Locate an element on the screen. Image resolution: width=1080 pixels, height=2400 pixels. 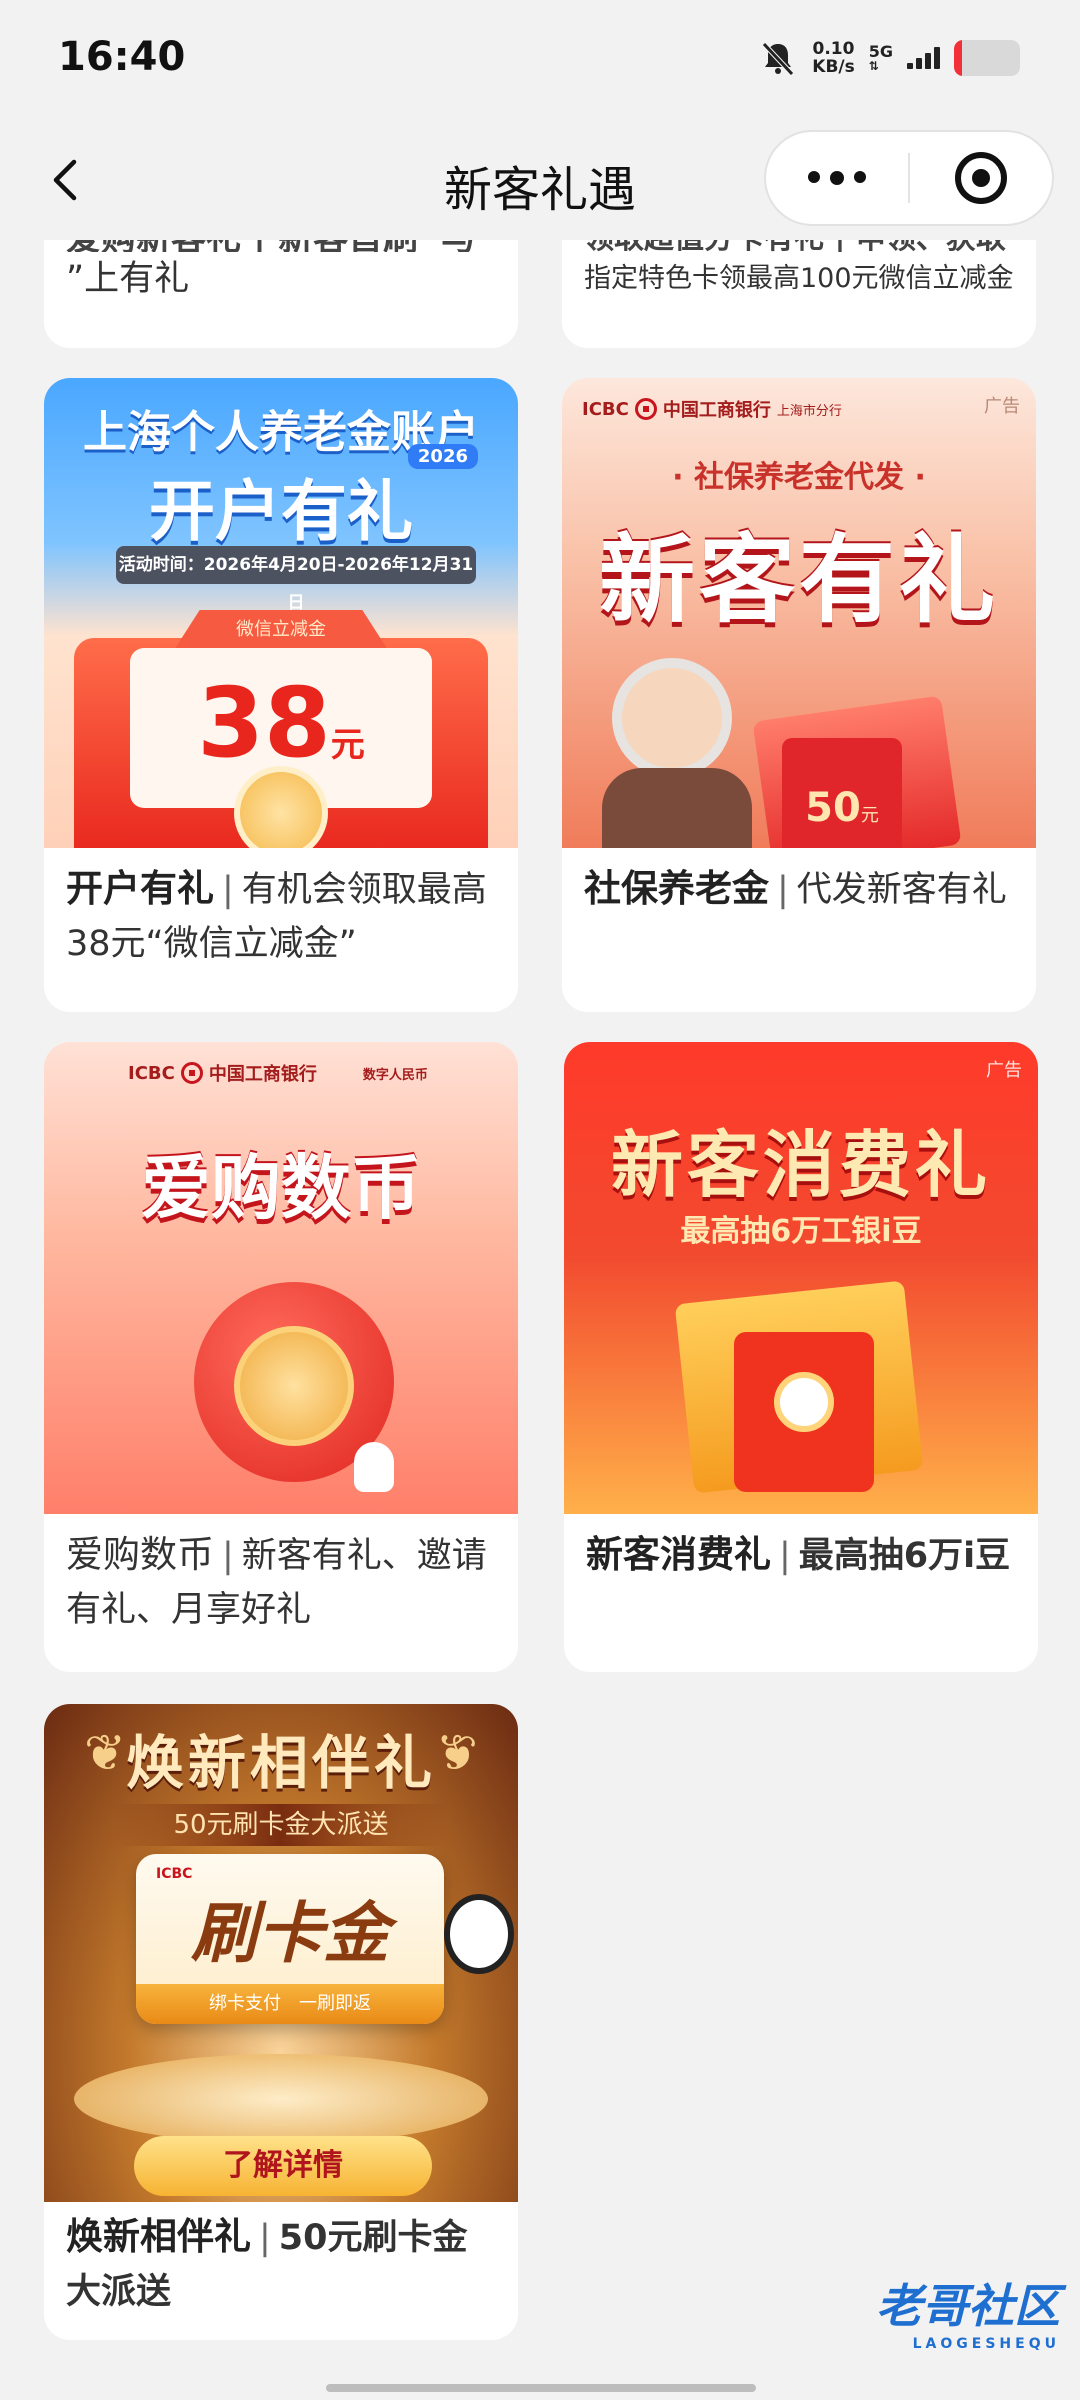
more-dots-icon is located at coordinates (837, 178).